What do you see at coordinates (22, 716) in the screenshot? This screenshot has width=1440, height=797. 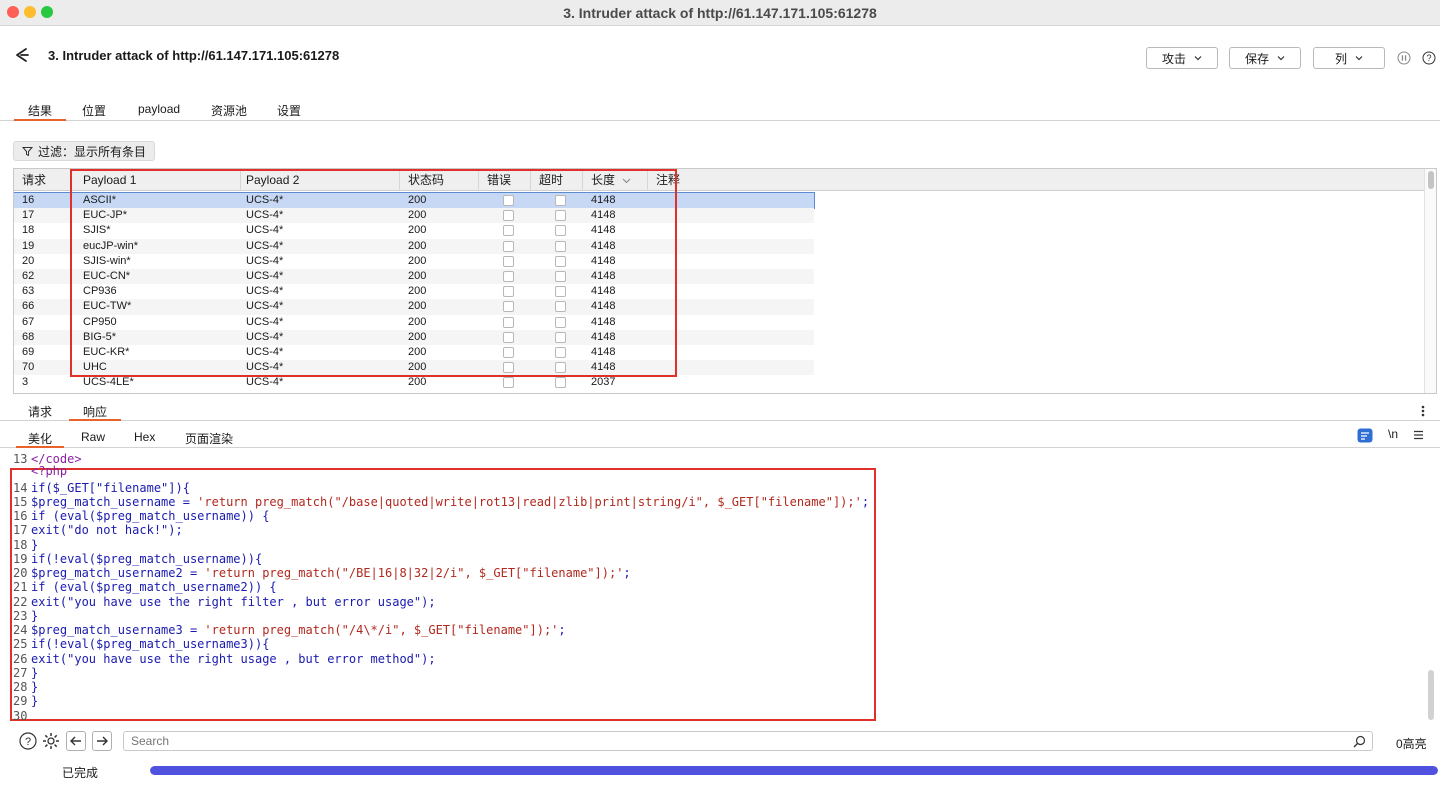 I see `code-line: 30` at bounding box center [22, 716].